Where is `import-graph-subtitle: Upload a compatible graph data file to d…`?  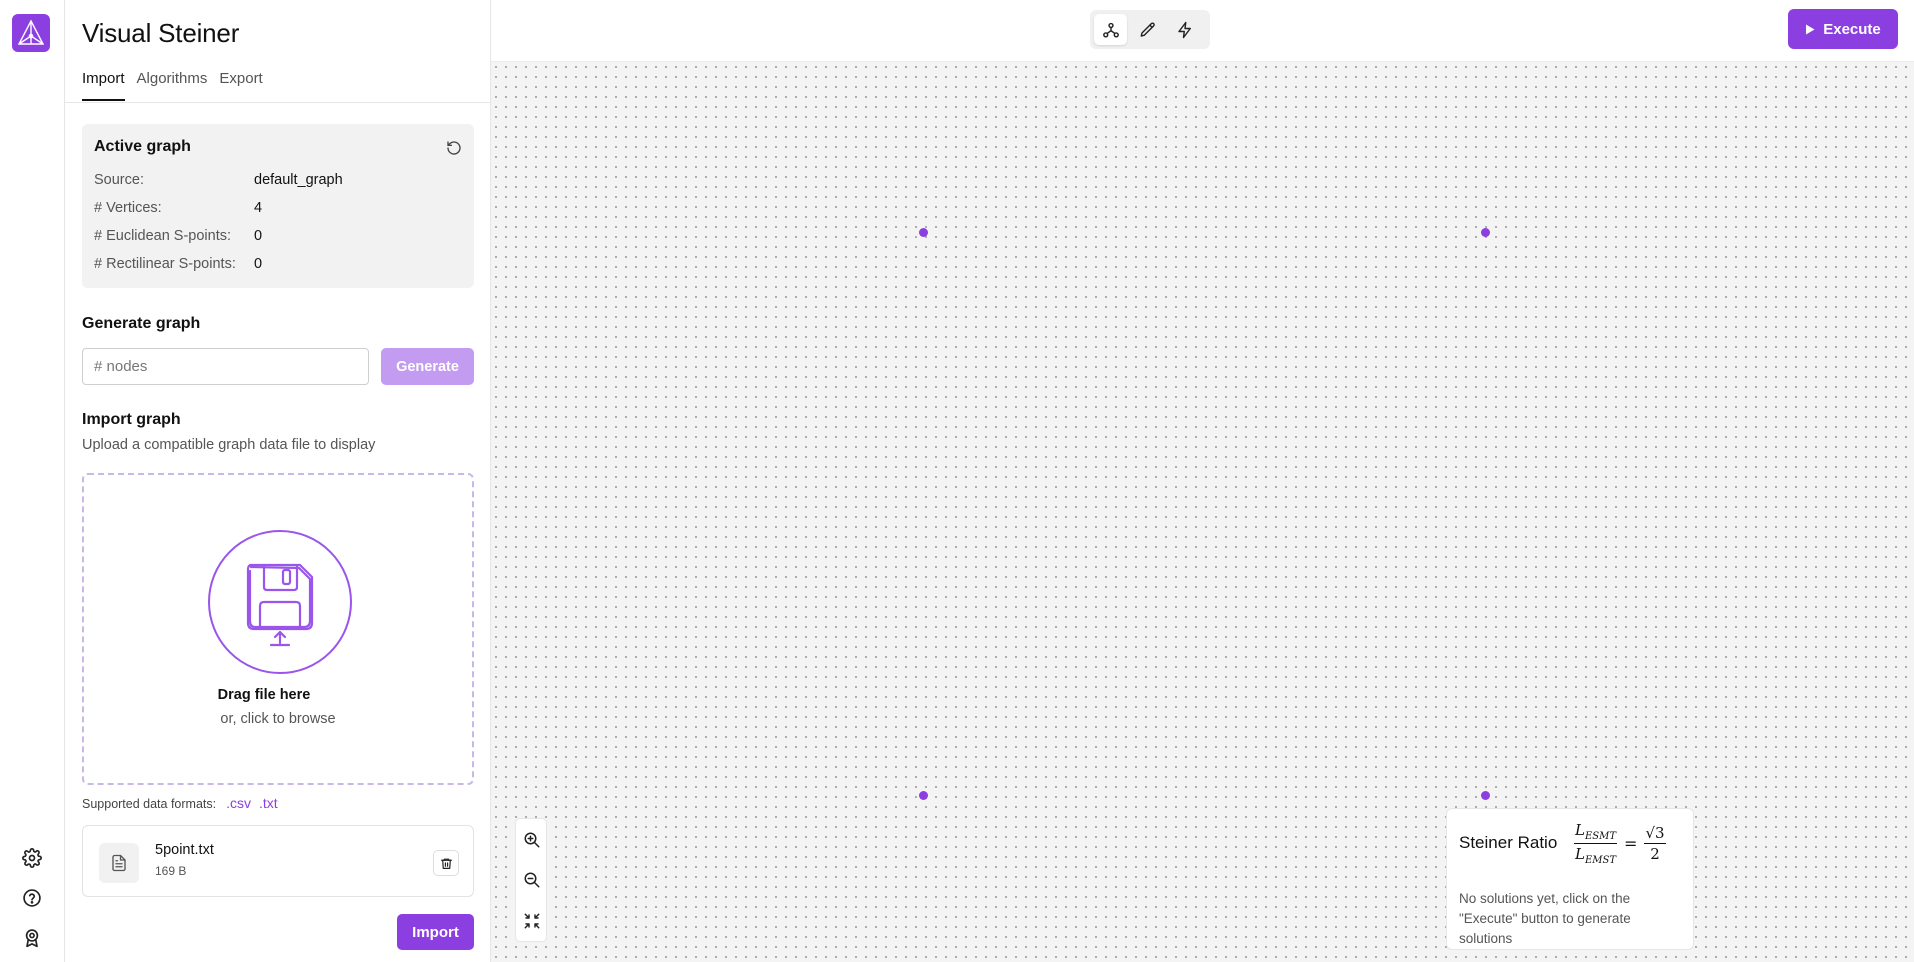
import-graph-subtitle: Upload a compatible graph data file to d… is located at coordinates (229, 445).